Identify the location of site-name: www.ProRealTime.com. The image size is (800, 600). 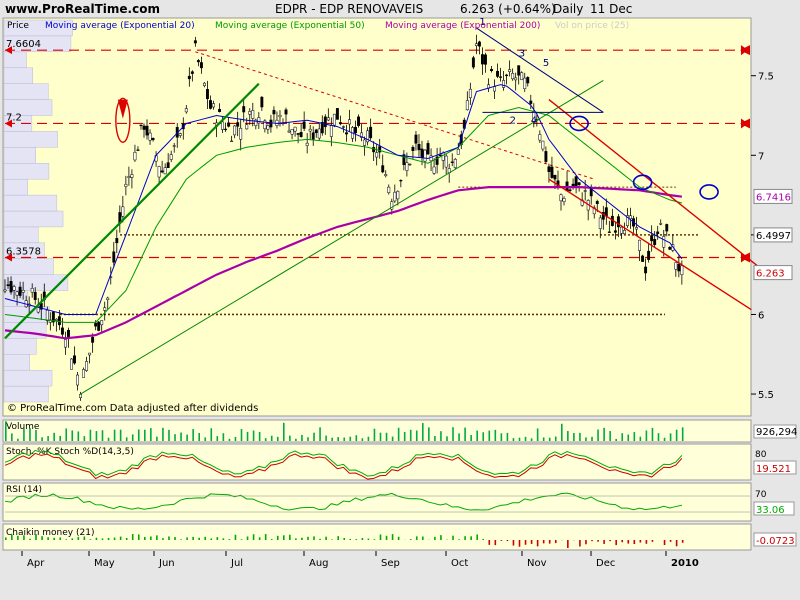
(82, 9).